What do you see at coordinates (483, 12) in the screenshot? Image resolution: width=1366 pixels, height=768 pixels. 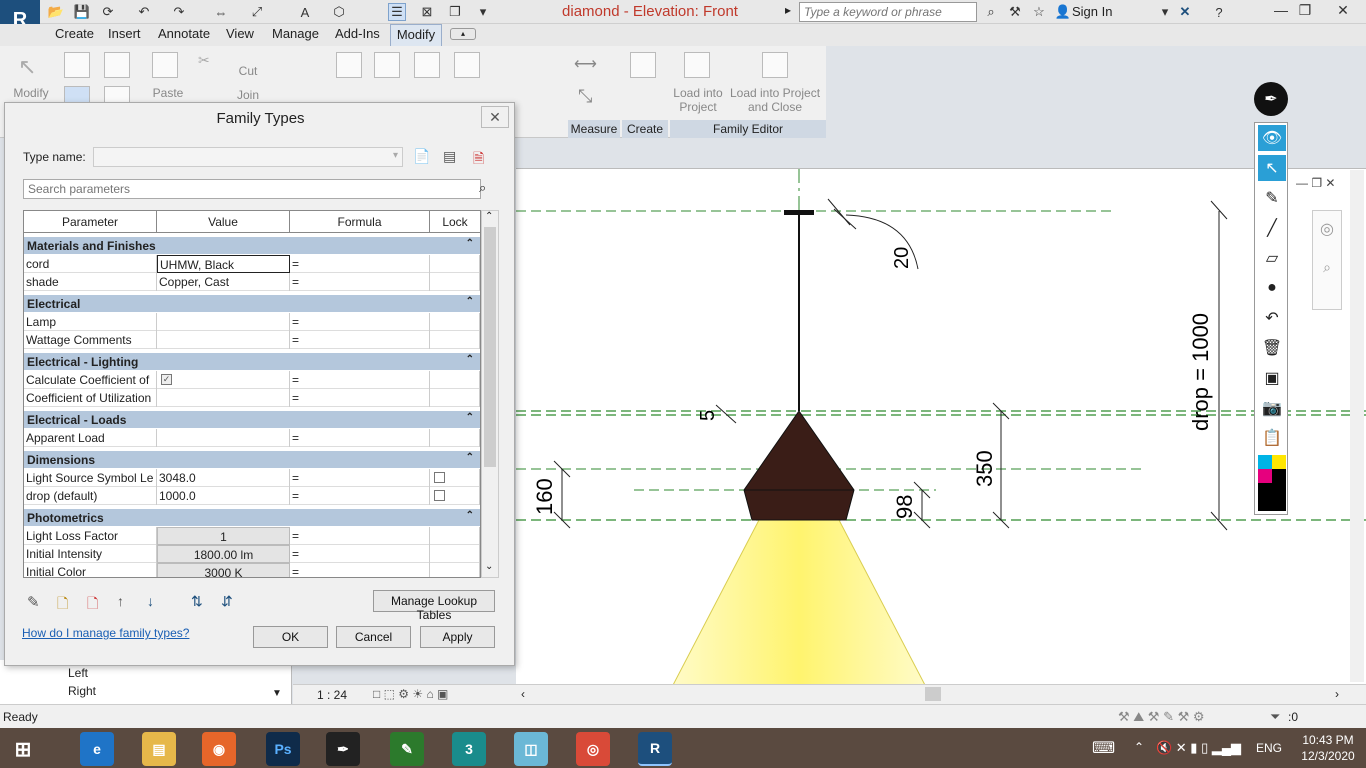 I see `qat-dropdown-icon: ▾` at bounding box center [483, 12].